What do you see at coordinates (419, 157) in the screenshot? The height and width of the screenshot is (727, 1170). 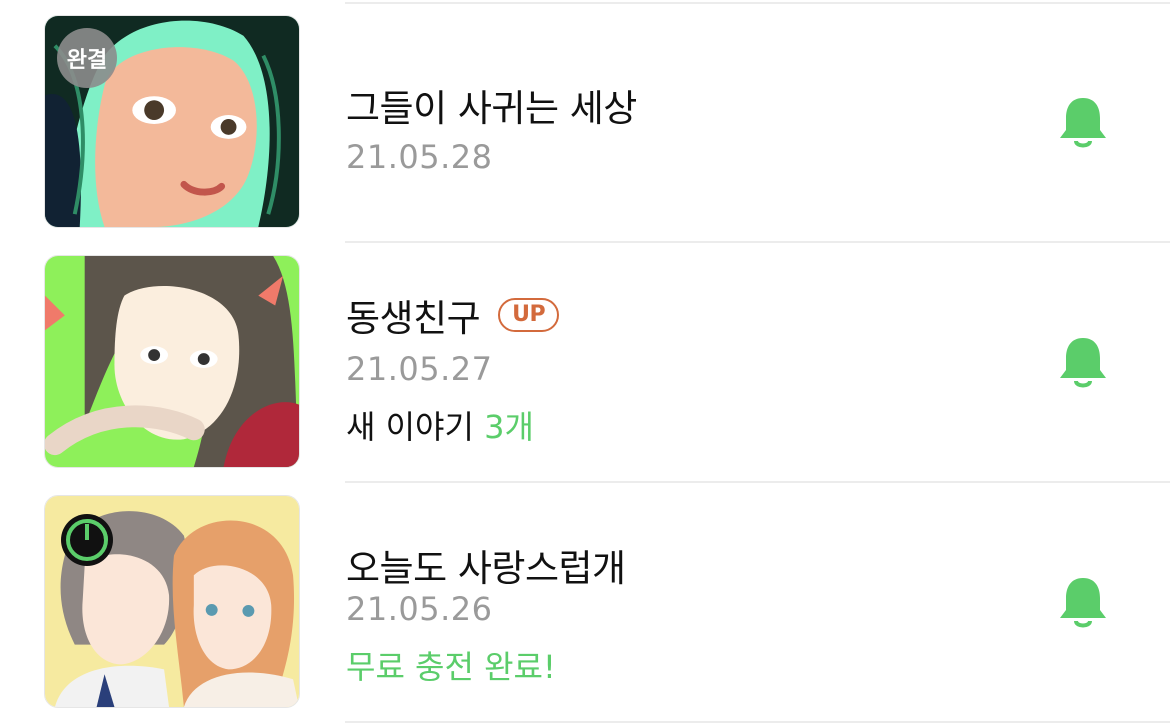 I see `date: 21.05.28` at bounding box center [419, 157].